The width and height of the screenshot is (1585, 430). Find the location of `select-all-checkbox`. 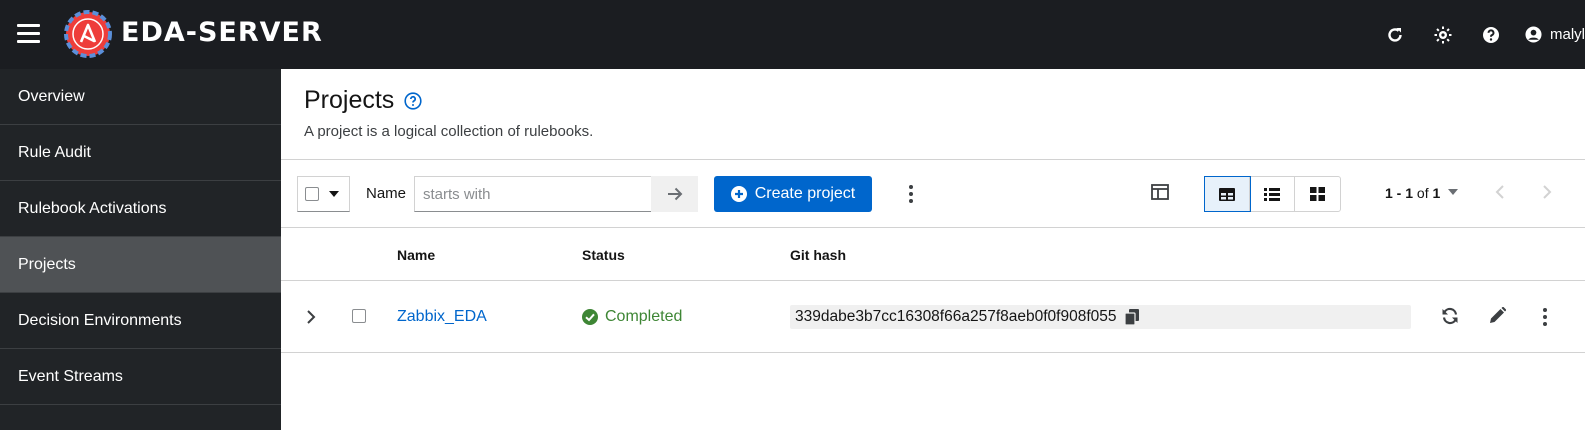

select-all-checkbox is located at coordinates (312, 194).